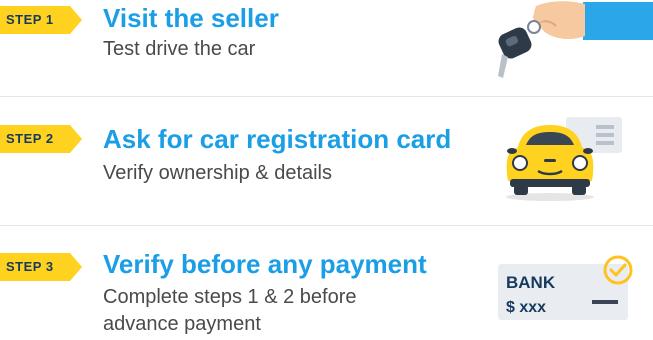 This screenshot has height=340, width=653. Describe the element at coordinates (265, 264) in the screenshot. I see `step-title: Verify before any payment` at that location.